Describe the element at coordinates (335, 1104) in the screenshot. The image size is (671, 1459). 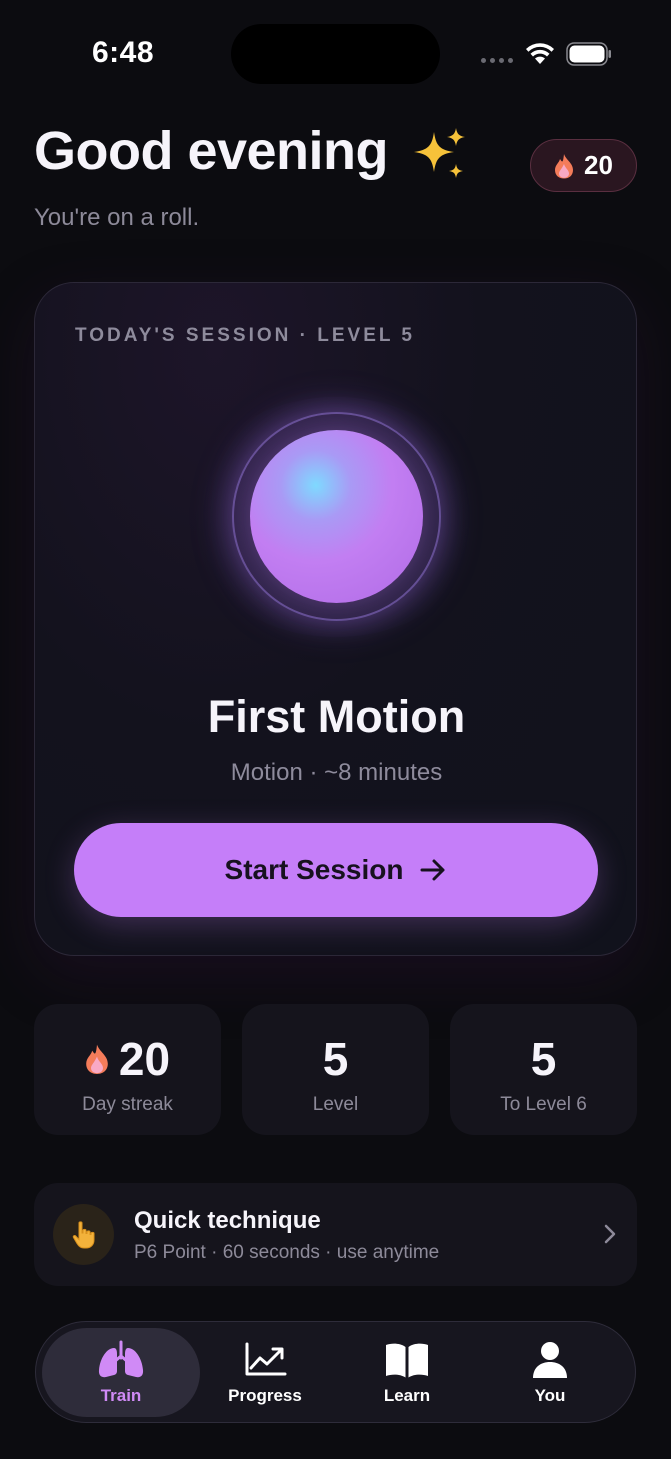
I see `stat-label: Level` at that location.